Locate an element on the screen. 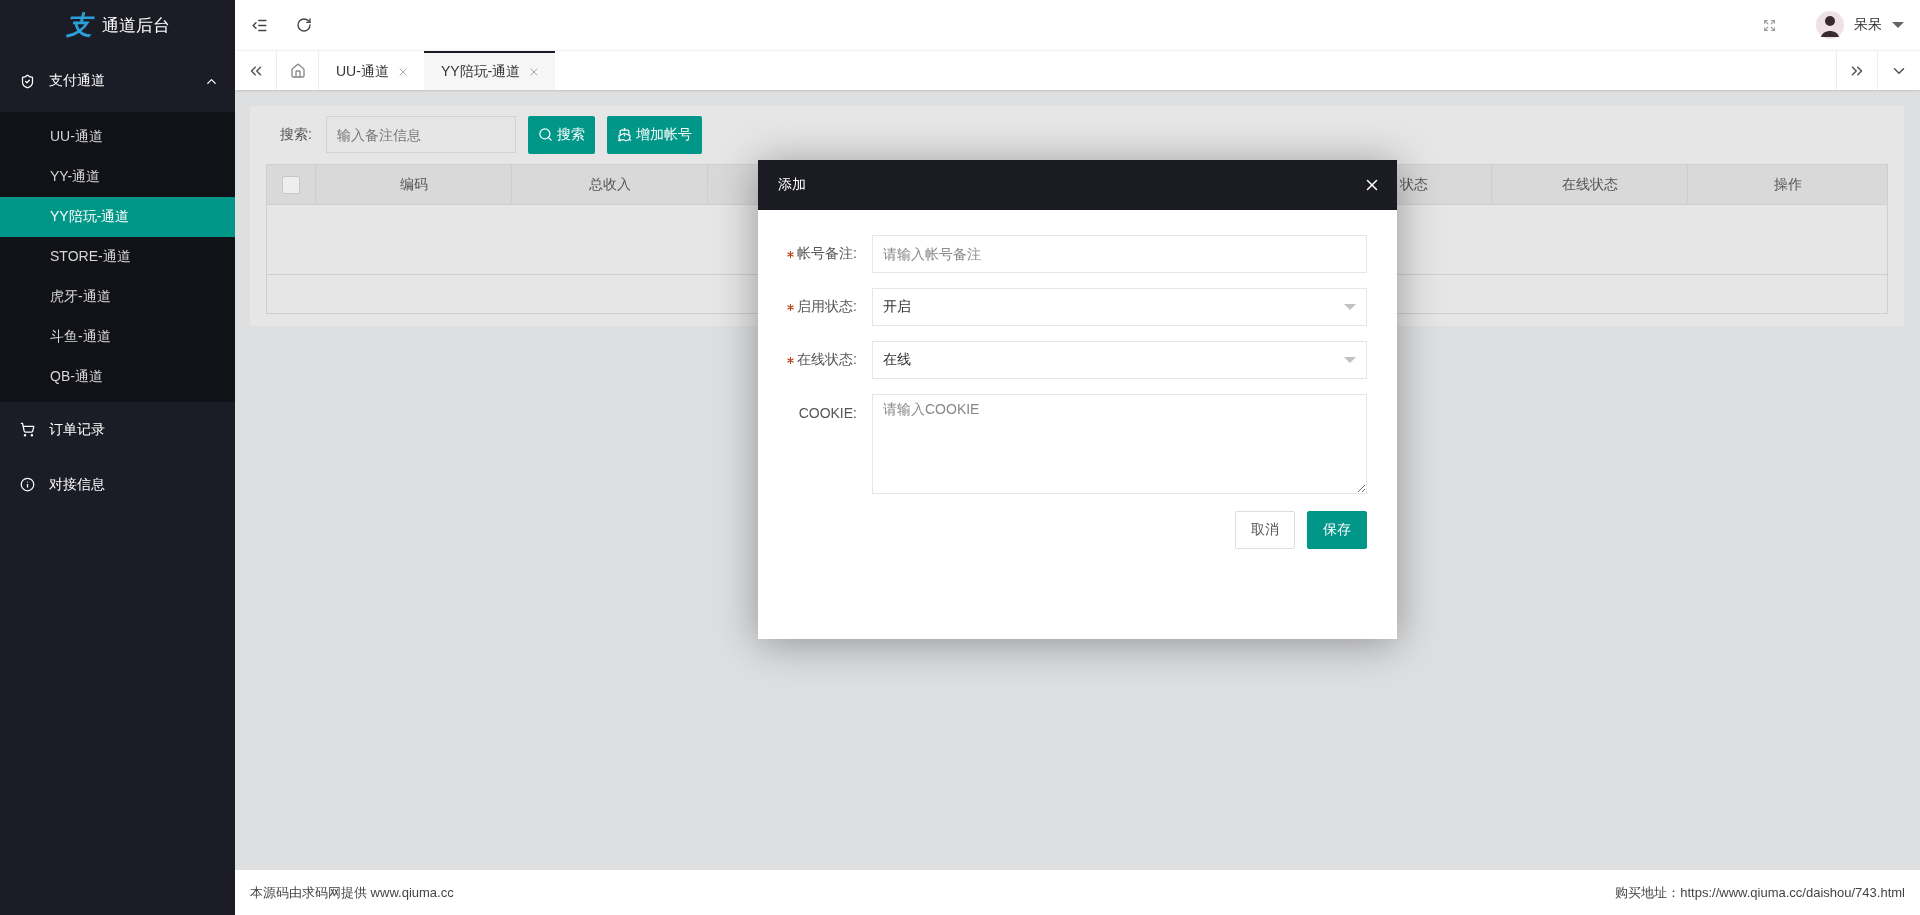 Image resolution: width=1920 pixels, height=915 pixels. column-header: 在线状态 is located at coordinates (1590, 184).